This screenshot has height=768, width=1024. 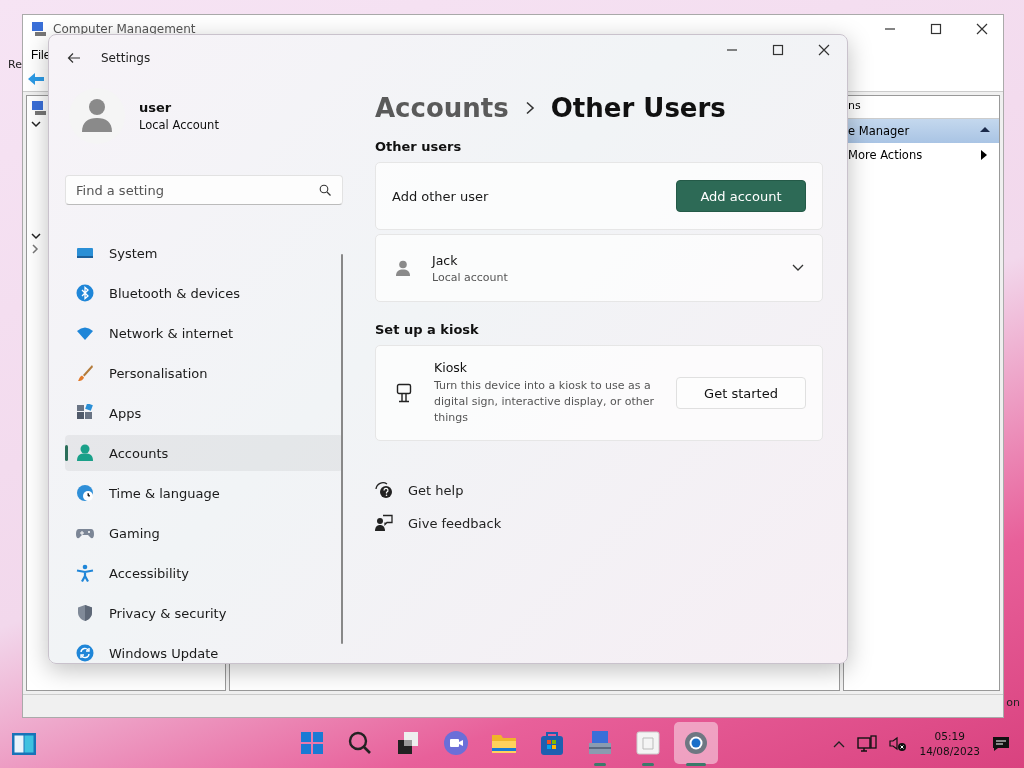 What do you see at coordinates (648, 743) in the screenshot?
I see `notepad-icon` at bounding box center [648, 743].